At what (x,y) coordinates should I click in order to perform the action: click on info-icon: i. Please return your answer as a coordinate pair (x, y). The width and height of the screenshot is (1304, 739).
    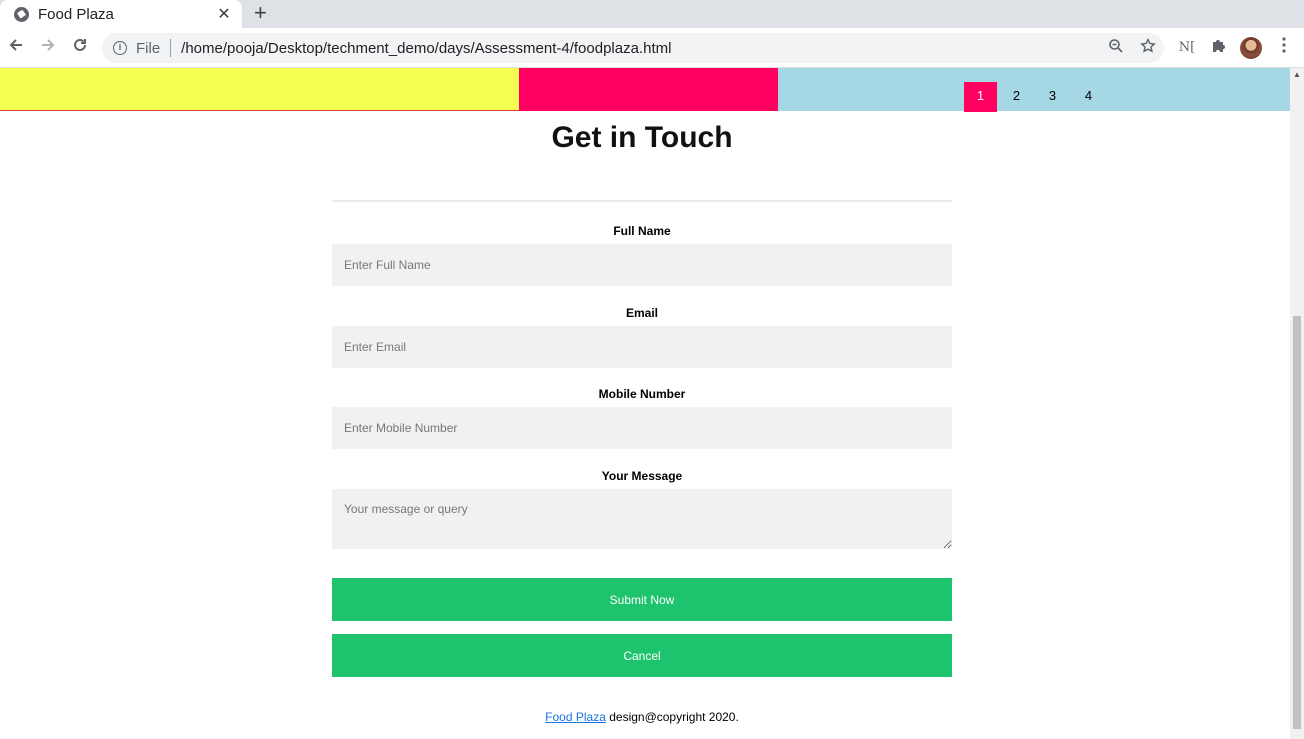
    Looking at the image, I should click on (120, 48).